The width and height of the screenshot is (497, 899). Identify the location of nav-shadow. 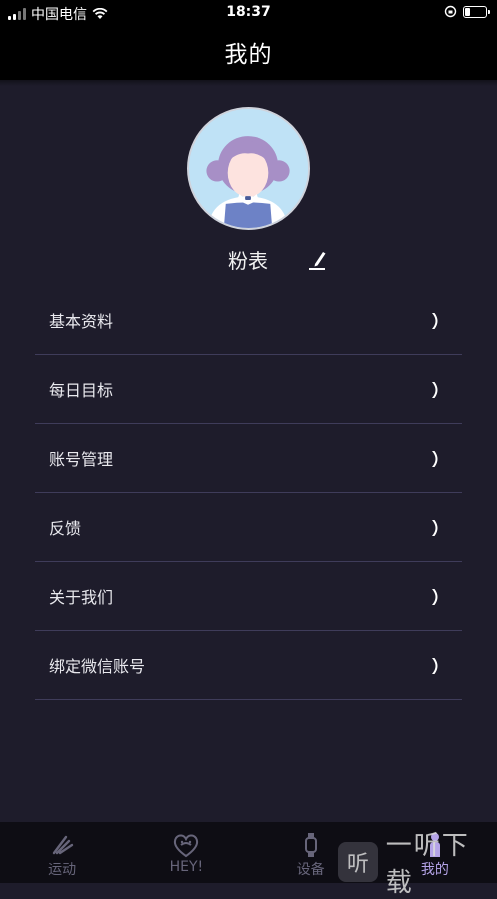
(248, 83).